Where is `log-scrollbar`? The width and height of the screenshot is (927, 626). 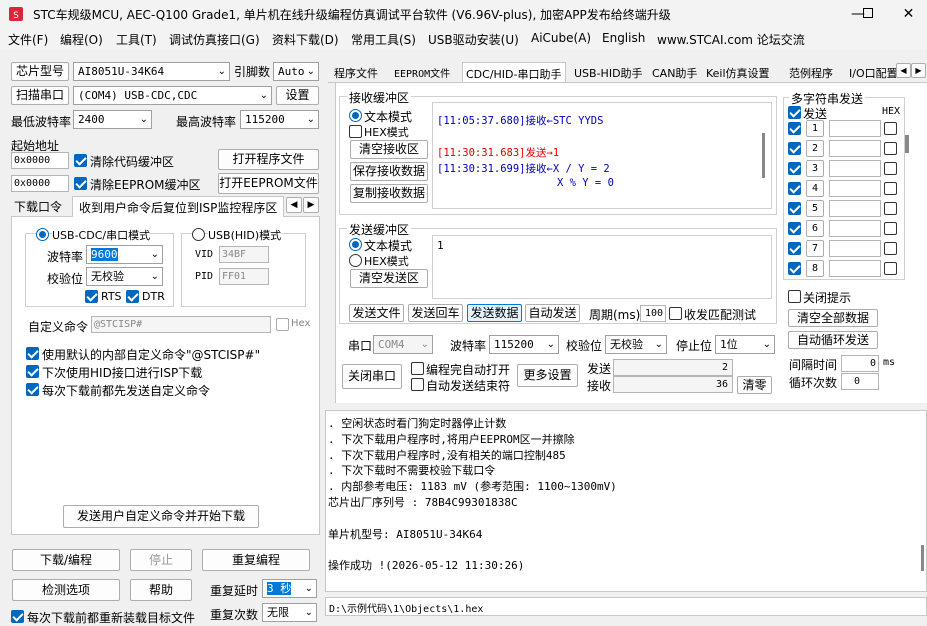
log-scrollbar is located at coordinates (922, 558).